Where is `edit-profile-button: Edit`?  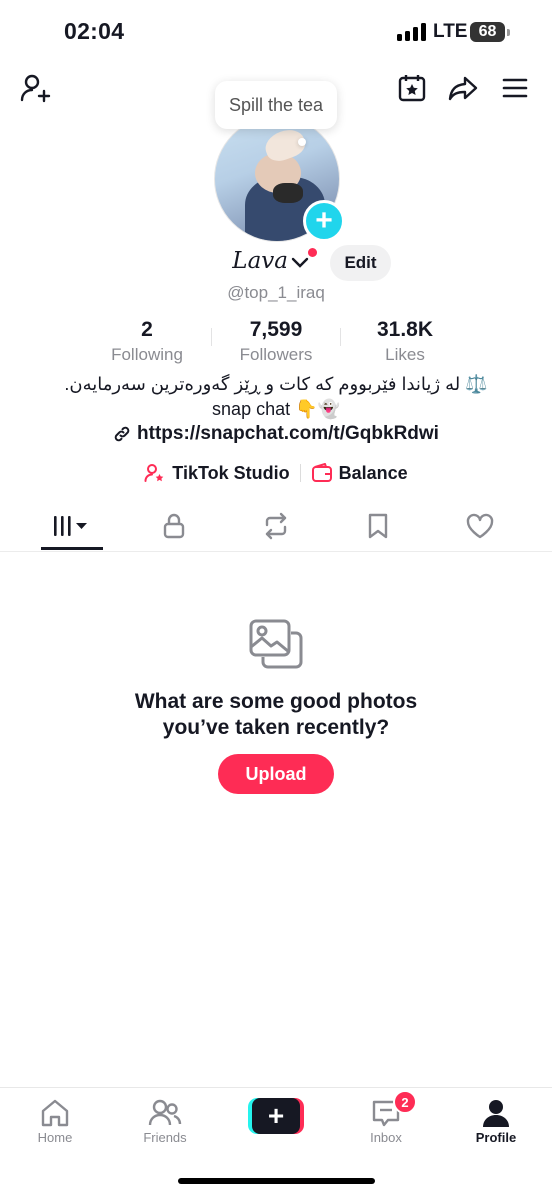
edit-profile-button: Edit is located at coordinates (360, 263).